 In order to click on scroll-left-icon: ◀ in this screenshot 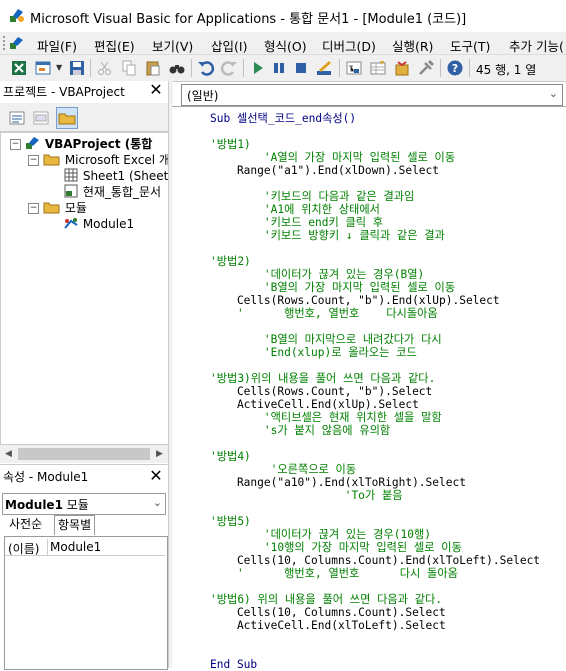, I will do `click(8, 454)`.